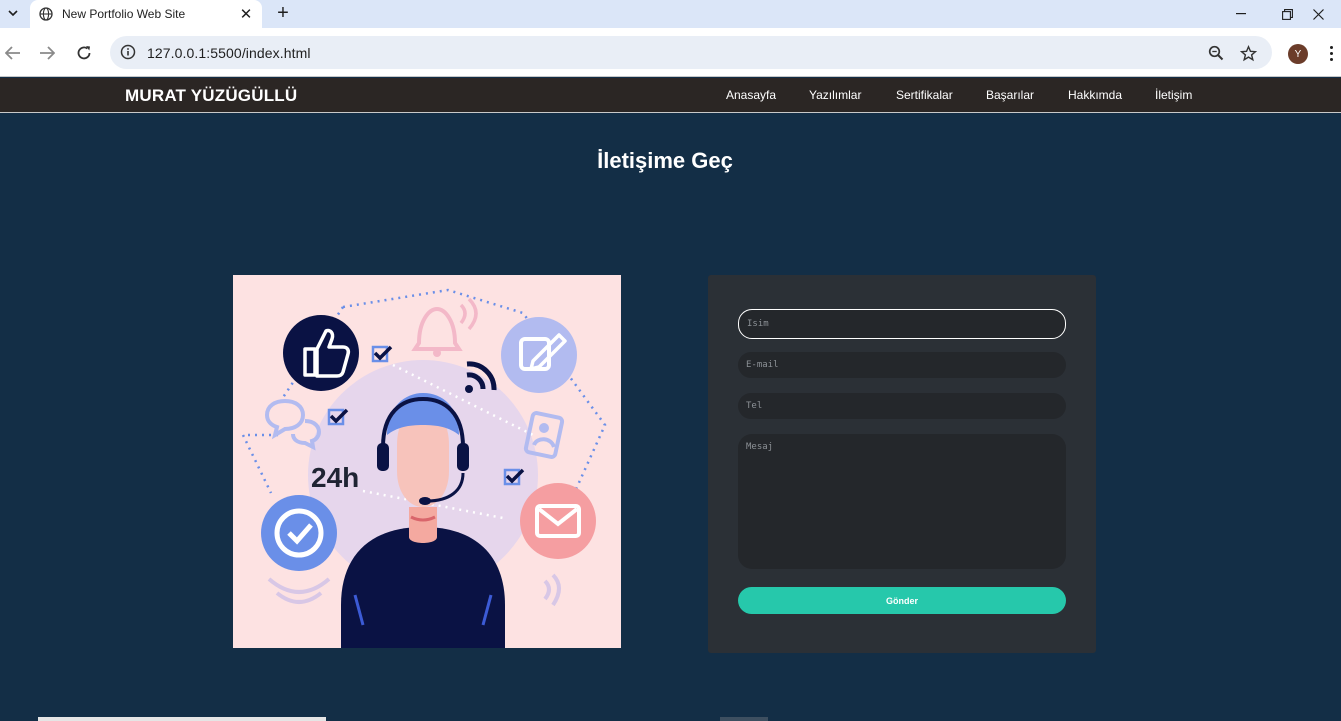  What do you see at coordinates (902, 365) in the screenshot?
I see `email-input` at bounding box center [902, 365].